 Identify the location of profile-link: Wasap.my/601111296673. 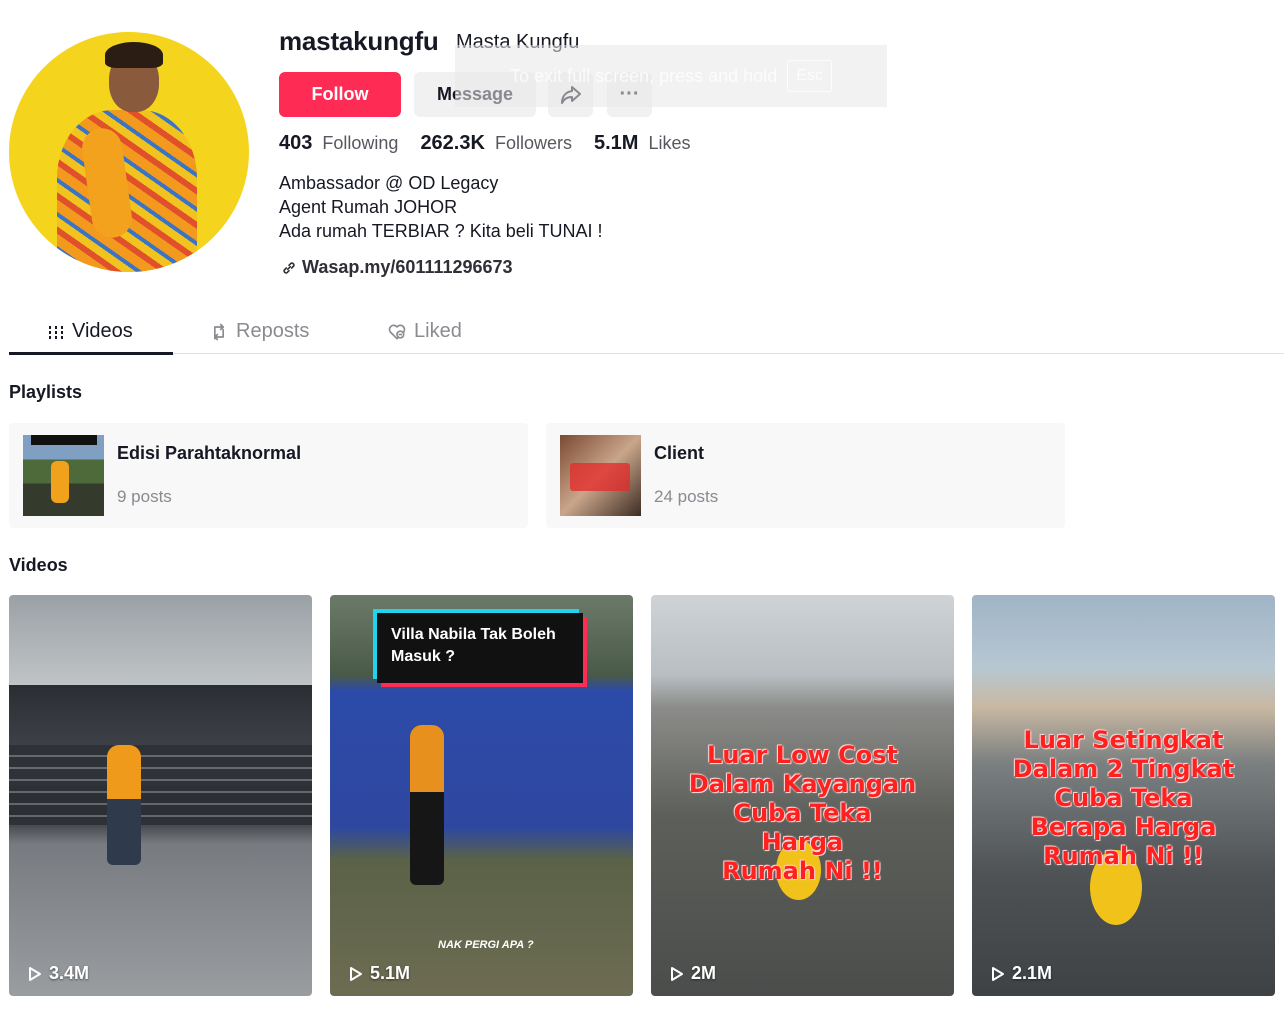
(397, 267).